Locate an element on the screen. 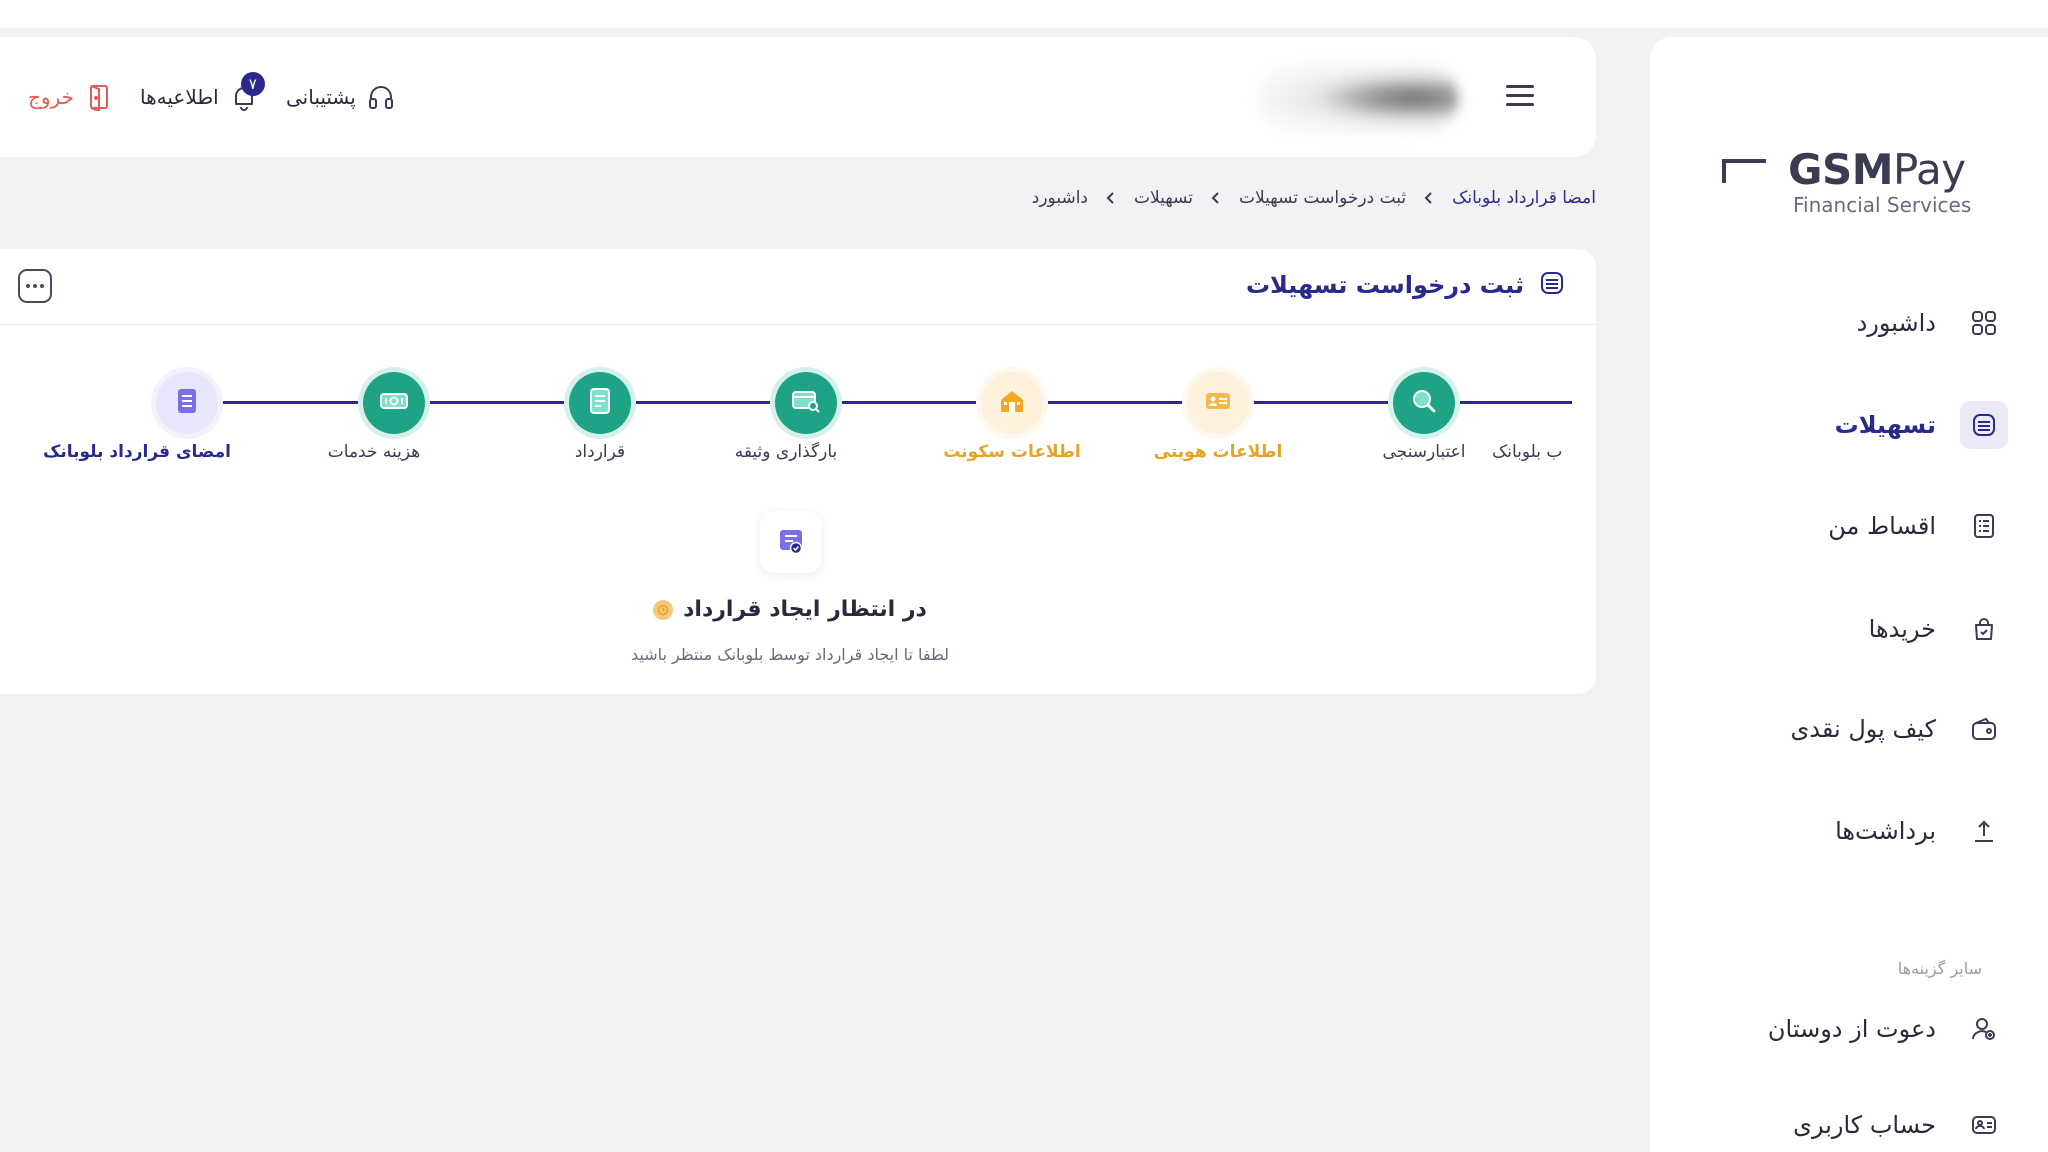 The width and height of the screenshot is (2048, 1152). logout-button: خروج is located at coordinates (72, 97).